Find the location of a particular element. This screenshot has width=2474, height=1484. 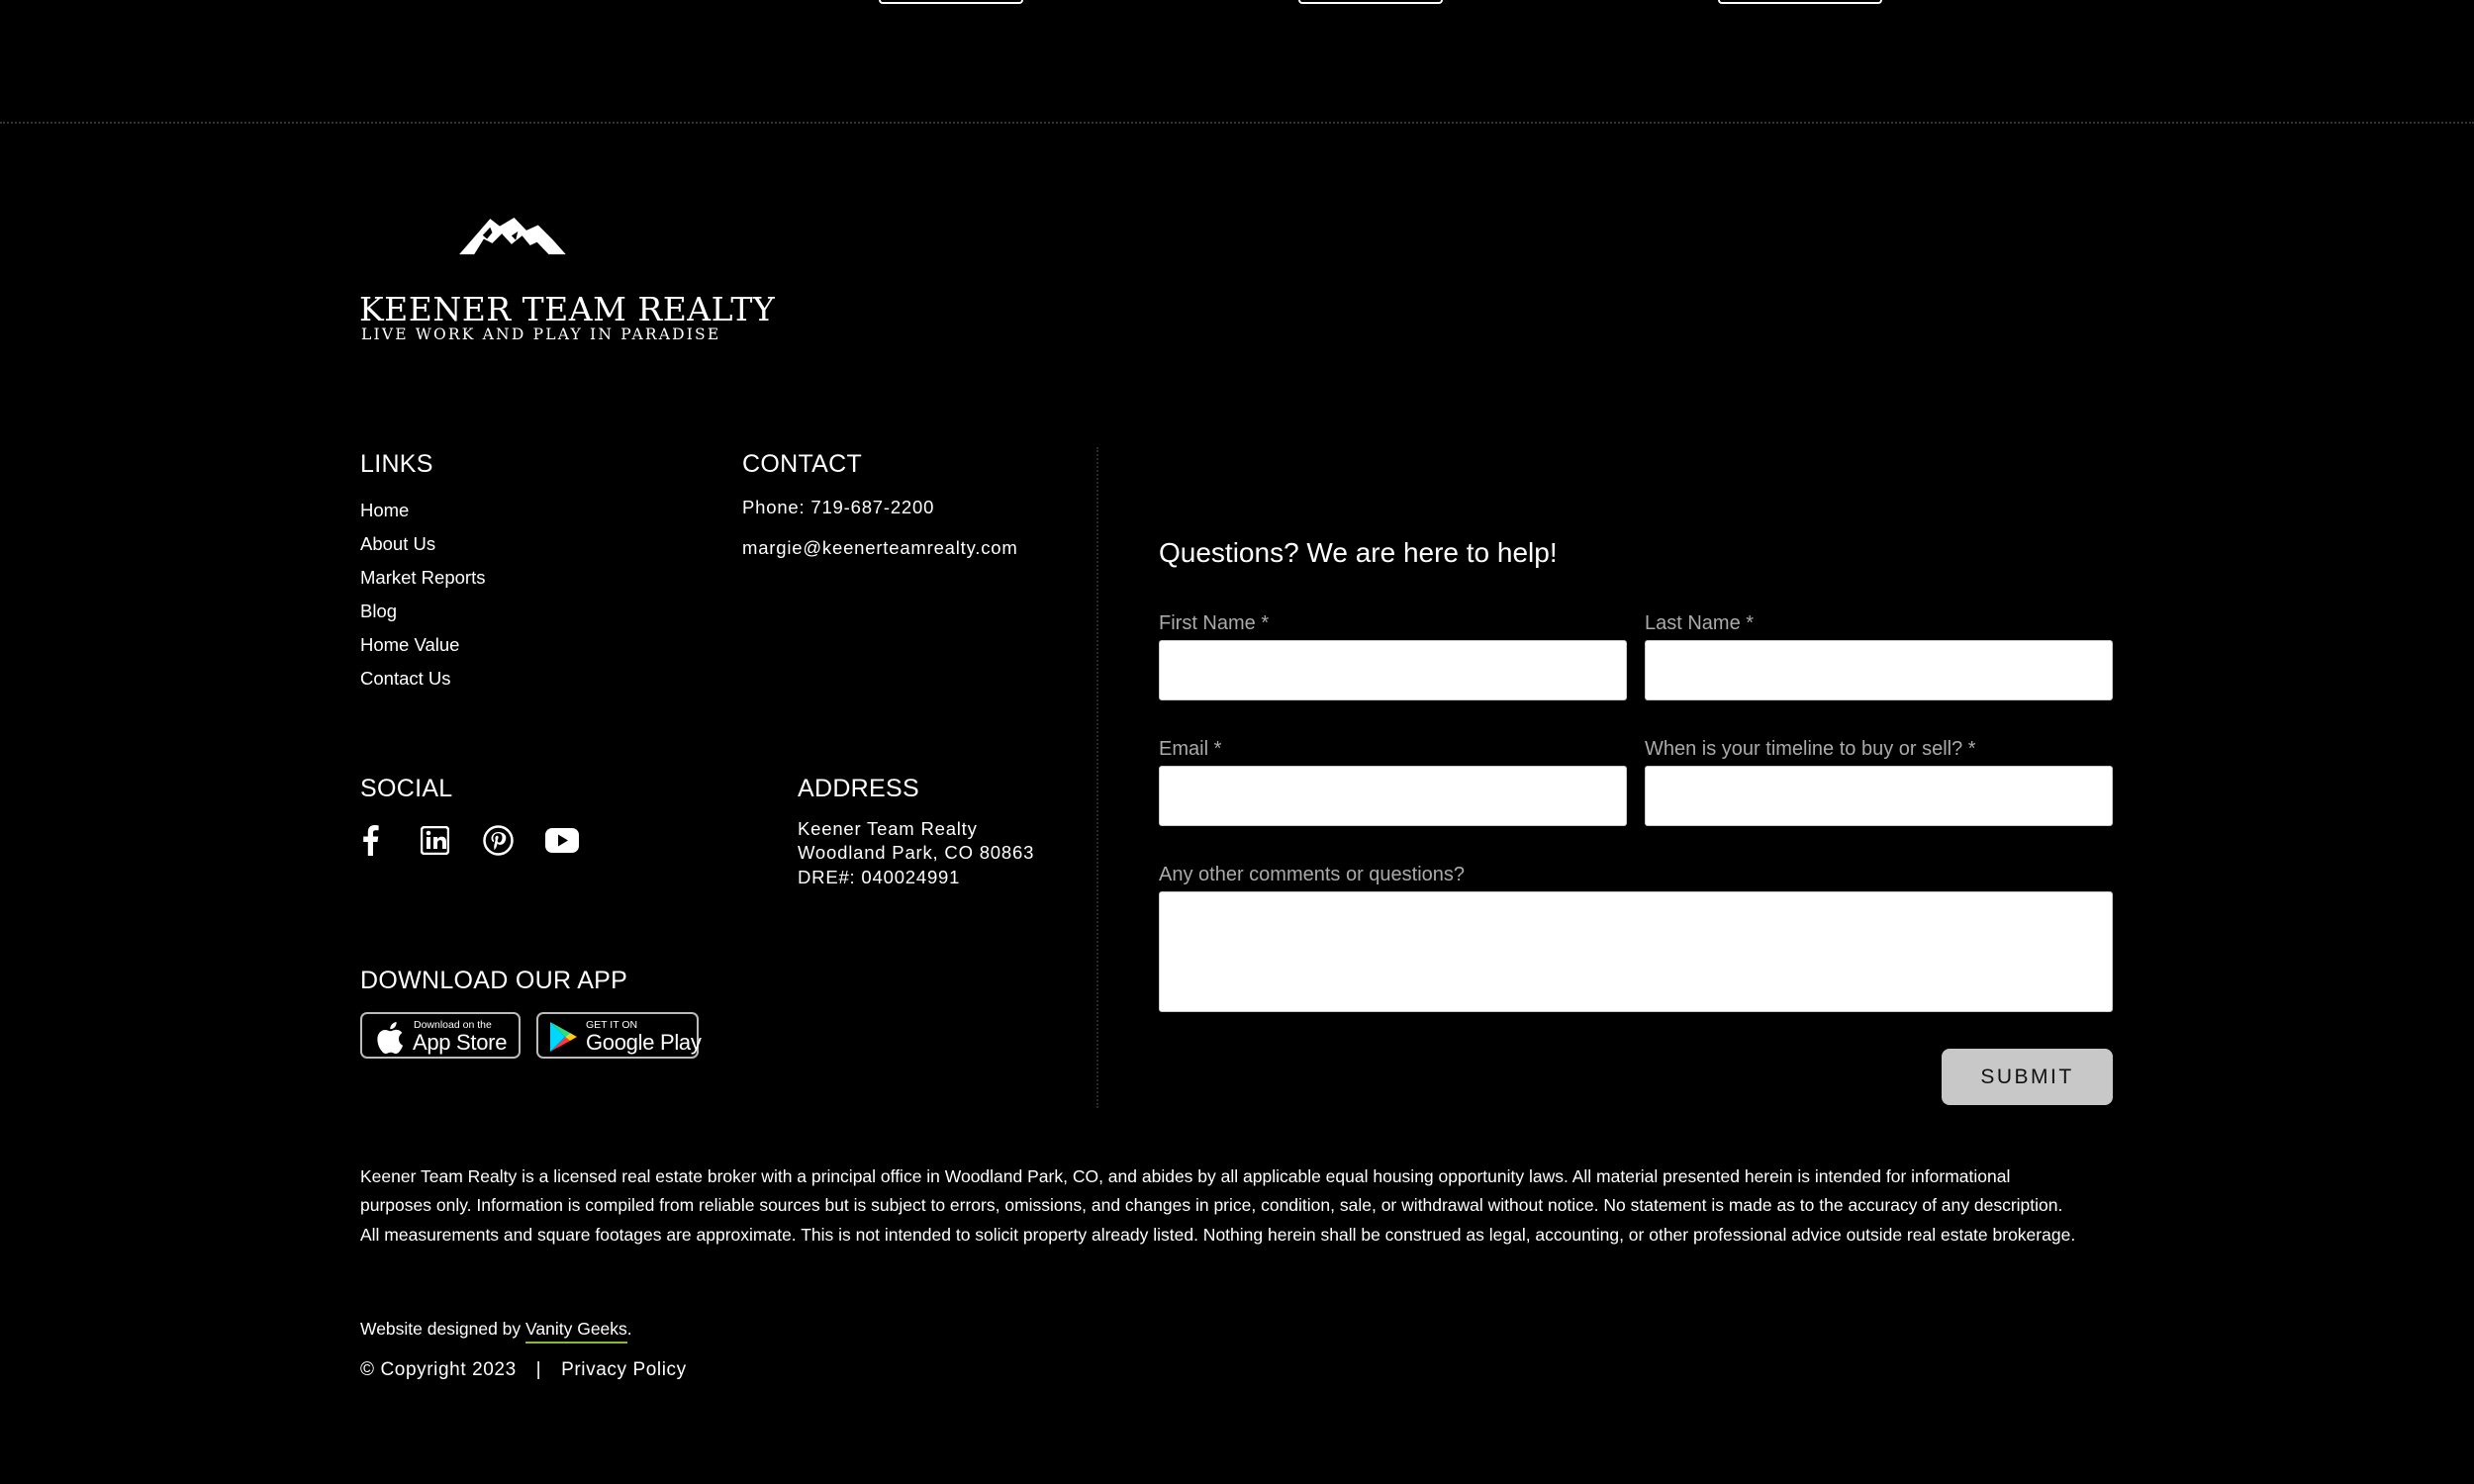

social-heading: SOCIAL is located at coordinates (407, 788).